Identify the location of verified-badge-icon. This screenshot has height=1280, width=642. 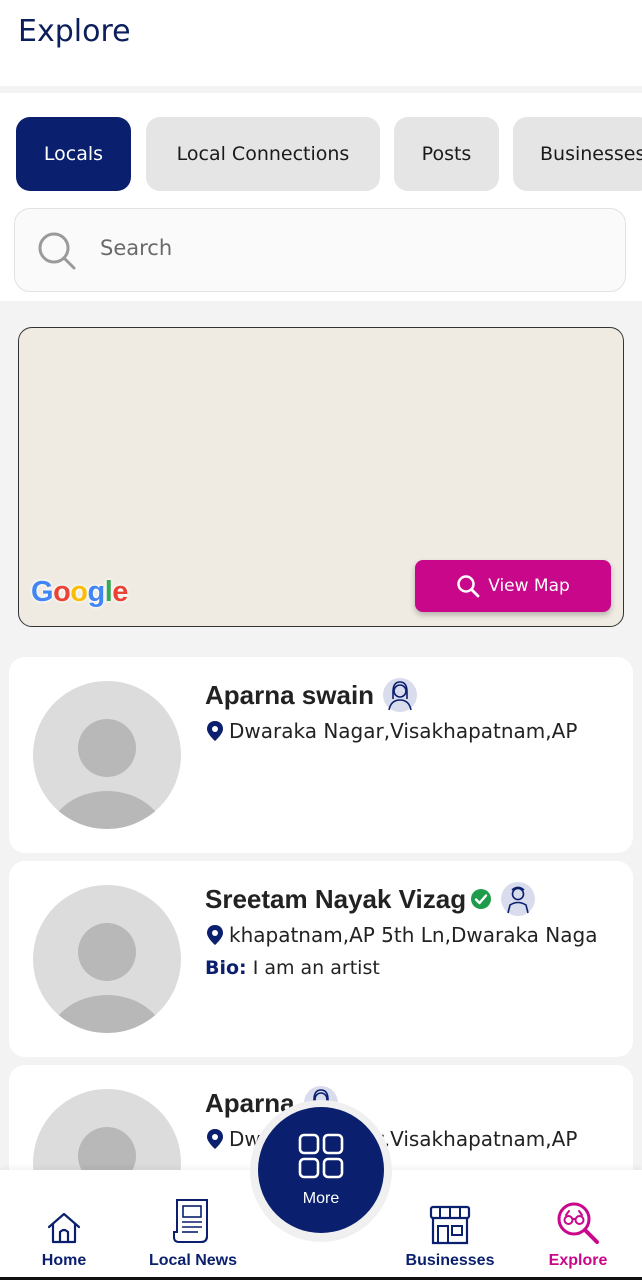
(481, 899).